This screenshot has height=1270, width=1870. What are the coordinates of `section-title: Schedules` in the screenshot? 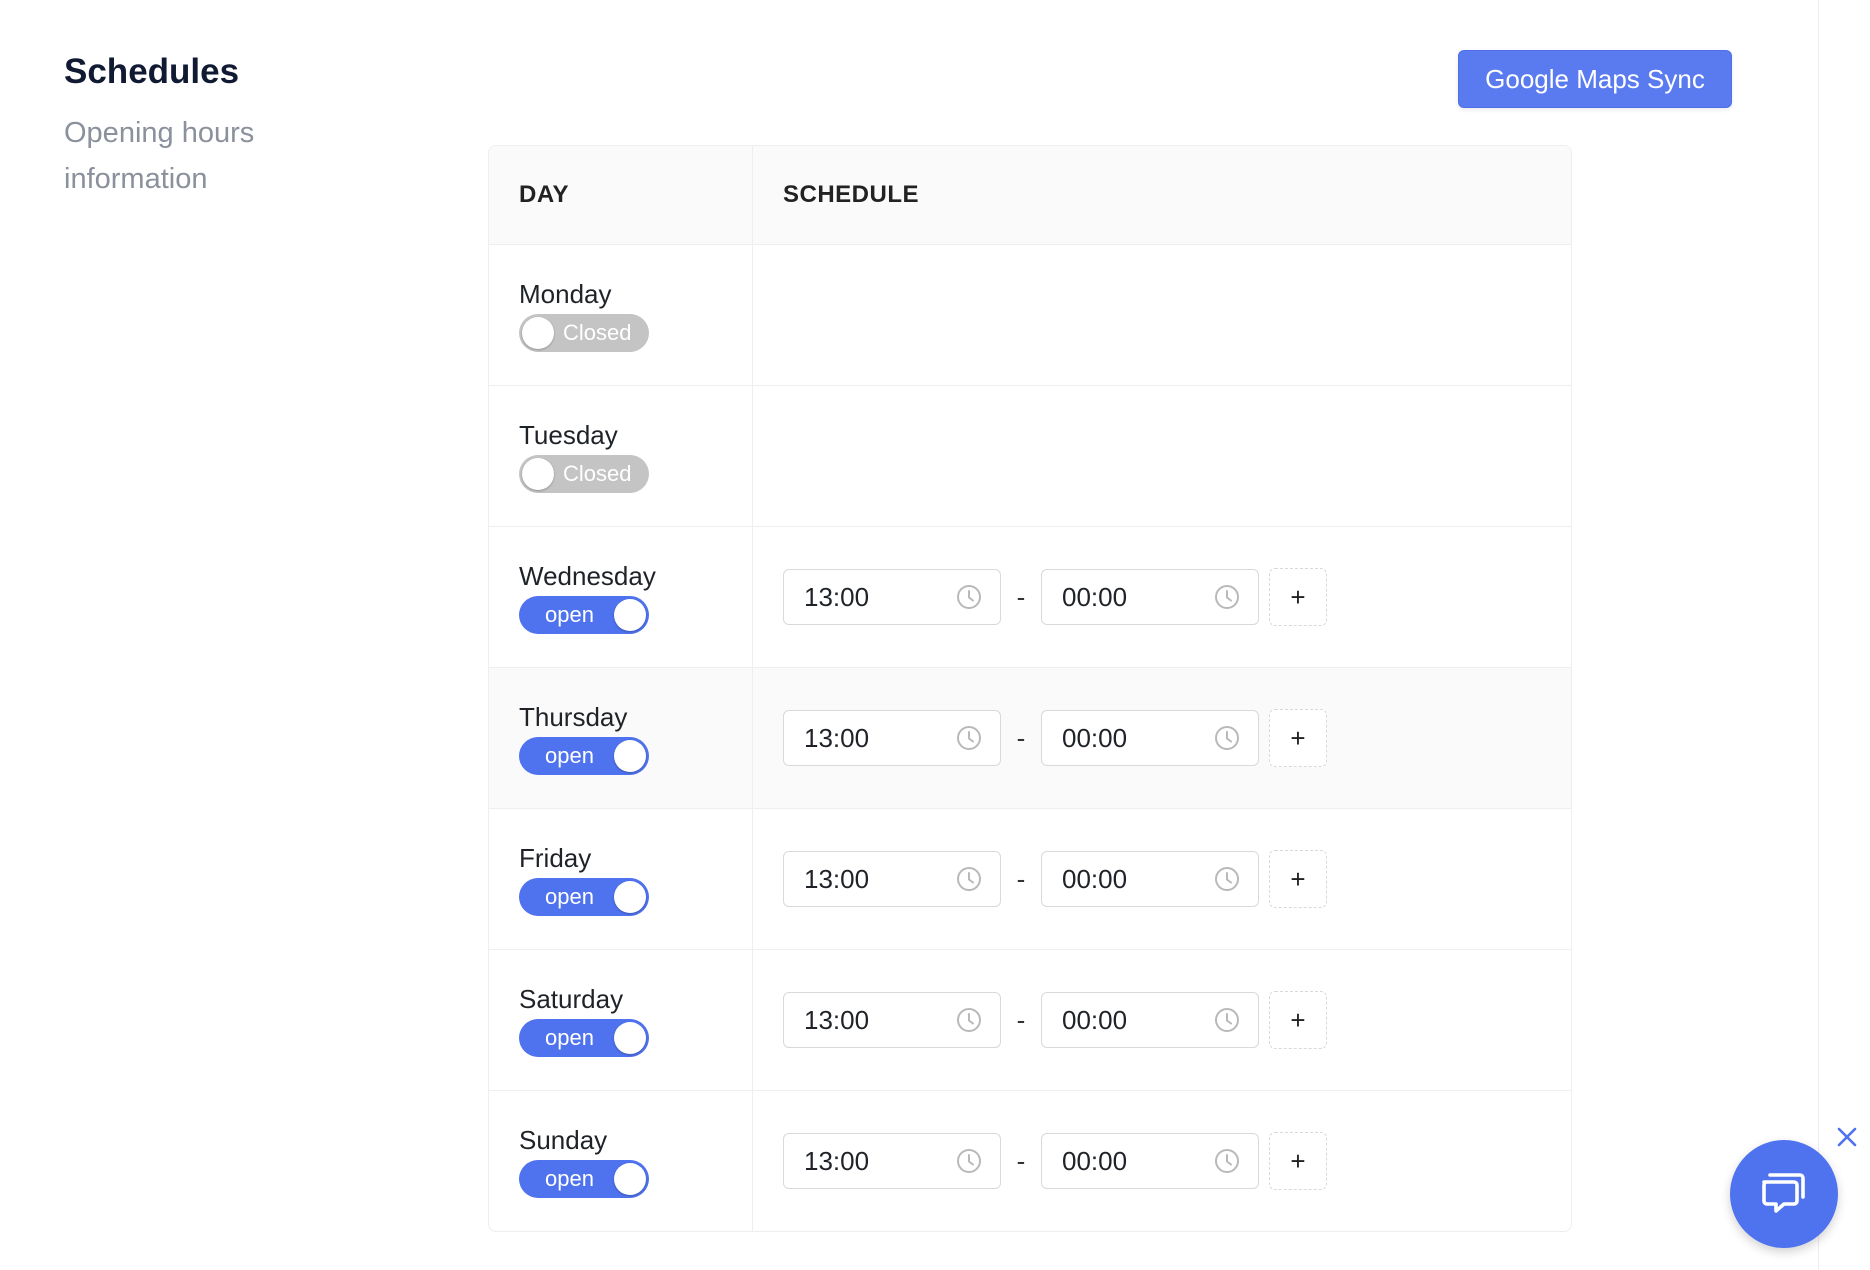 It's located at (152, 71).